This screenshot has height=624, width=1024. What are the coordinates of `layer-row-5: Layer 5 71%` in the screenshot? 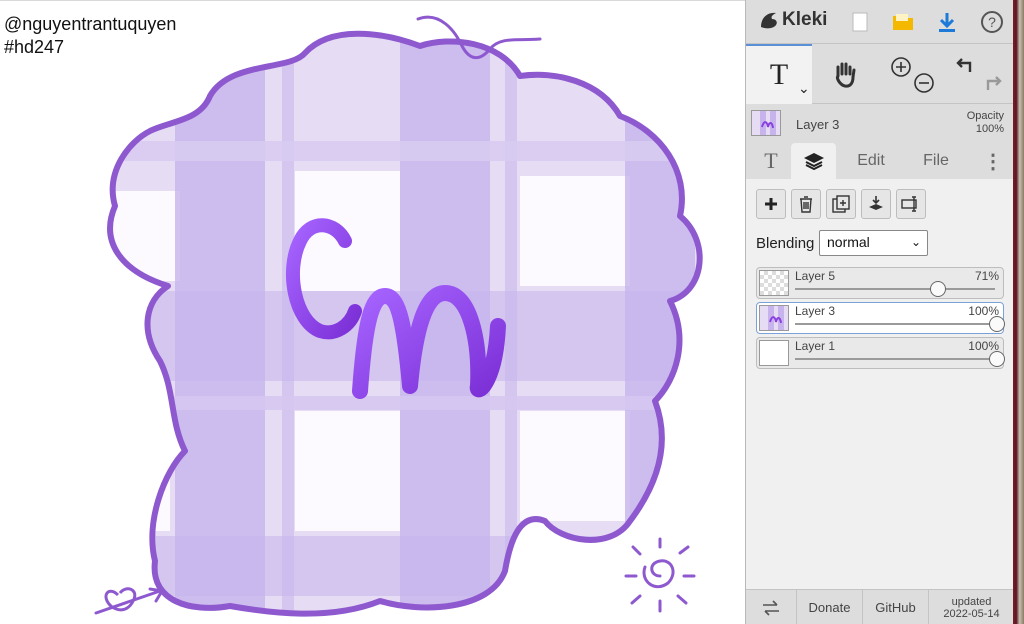 It's located at (880, 283).